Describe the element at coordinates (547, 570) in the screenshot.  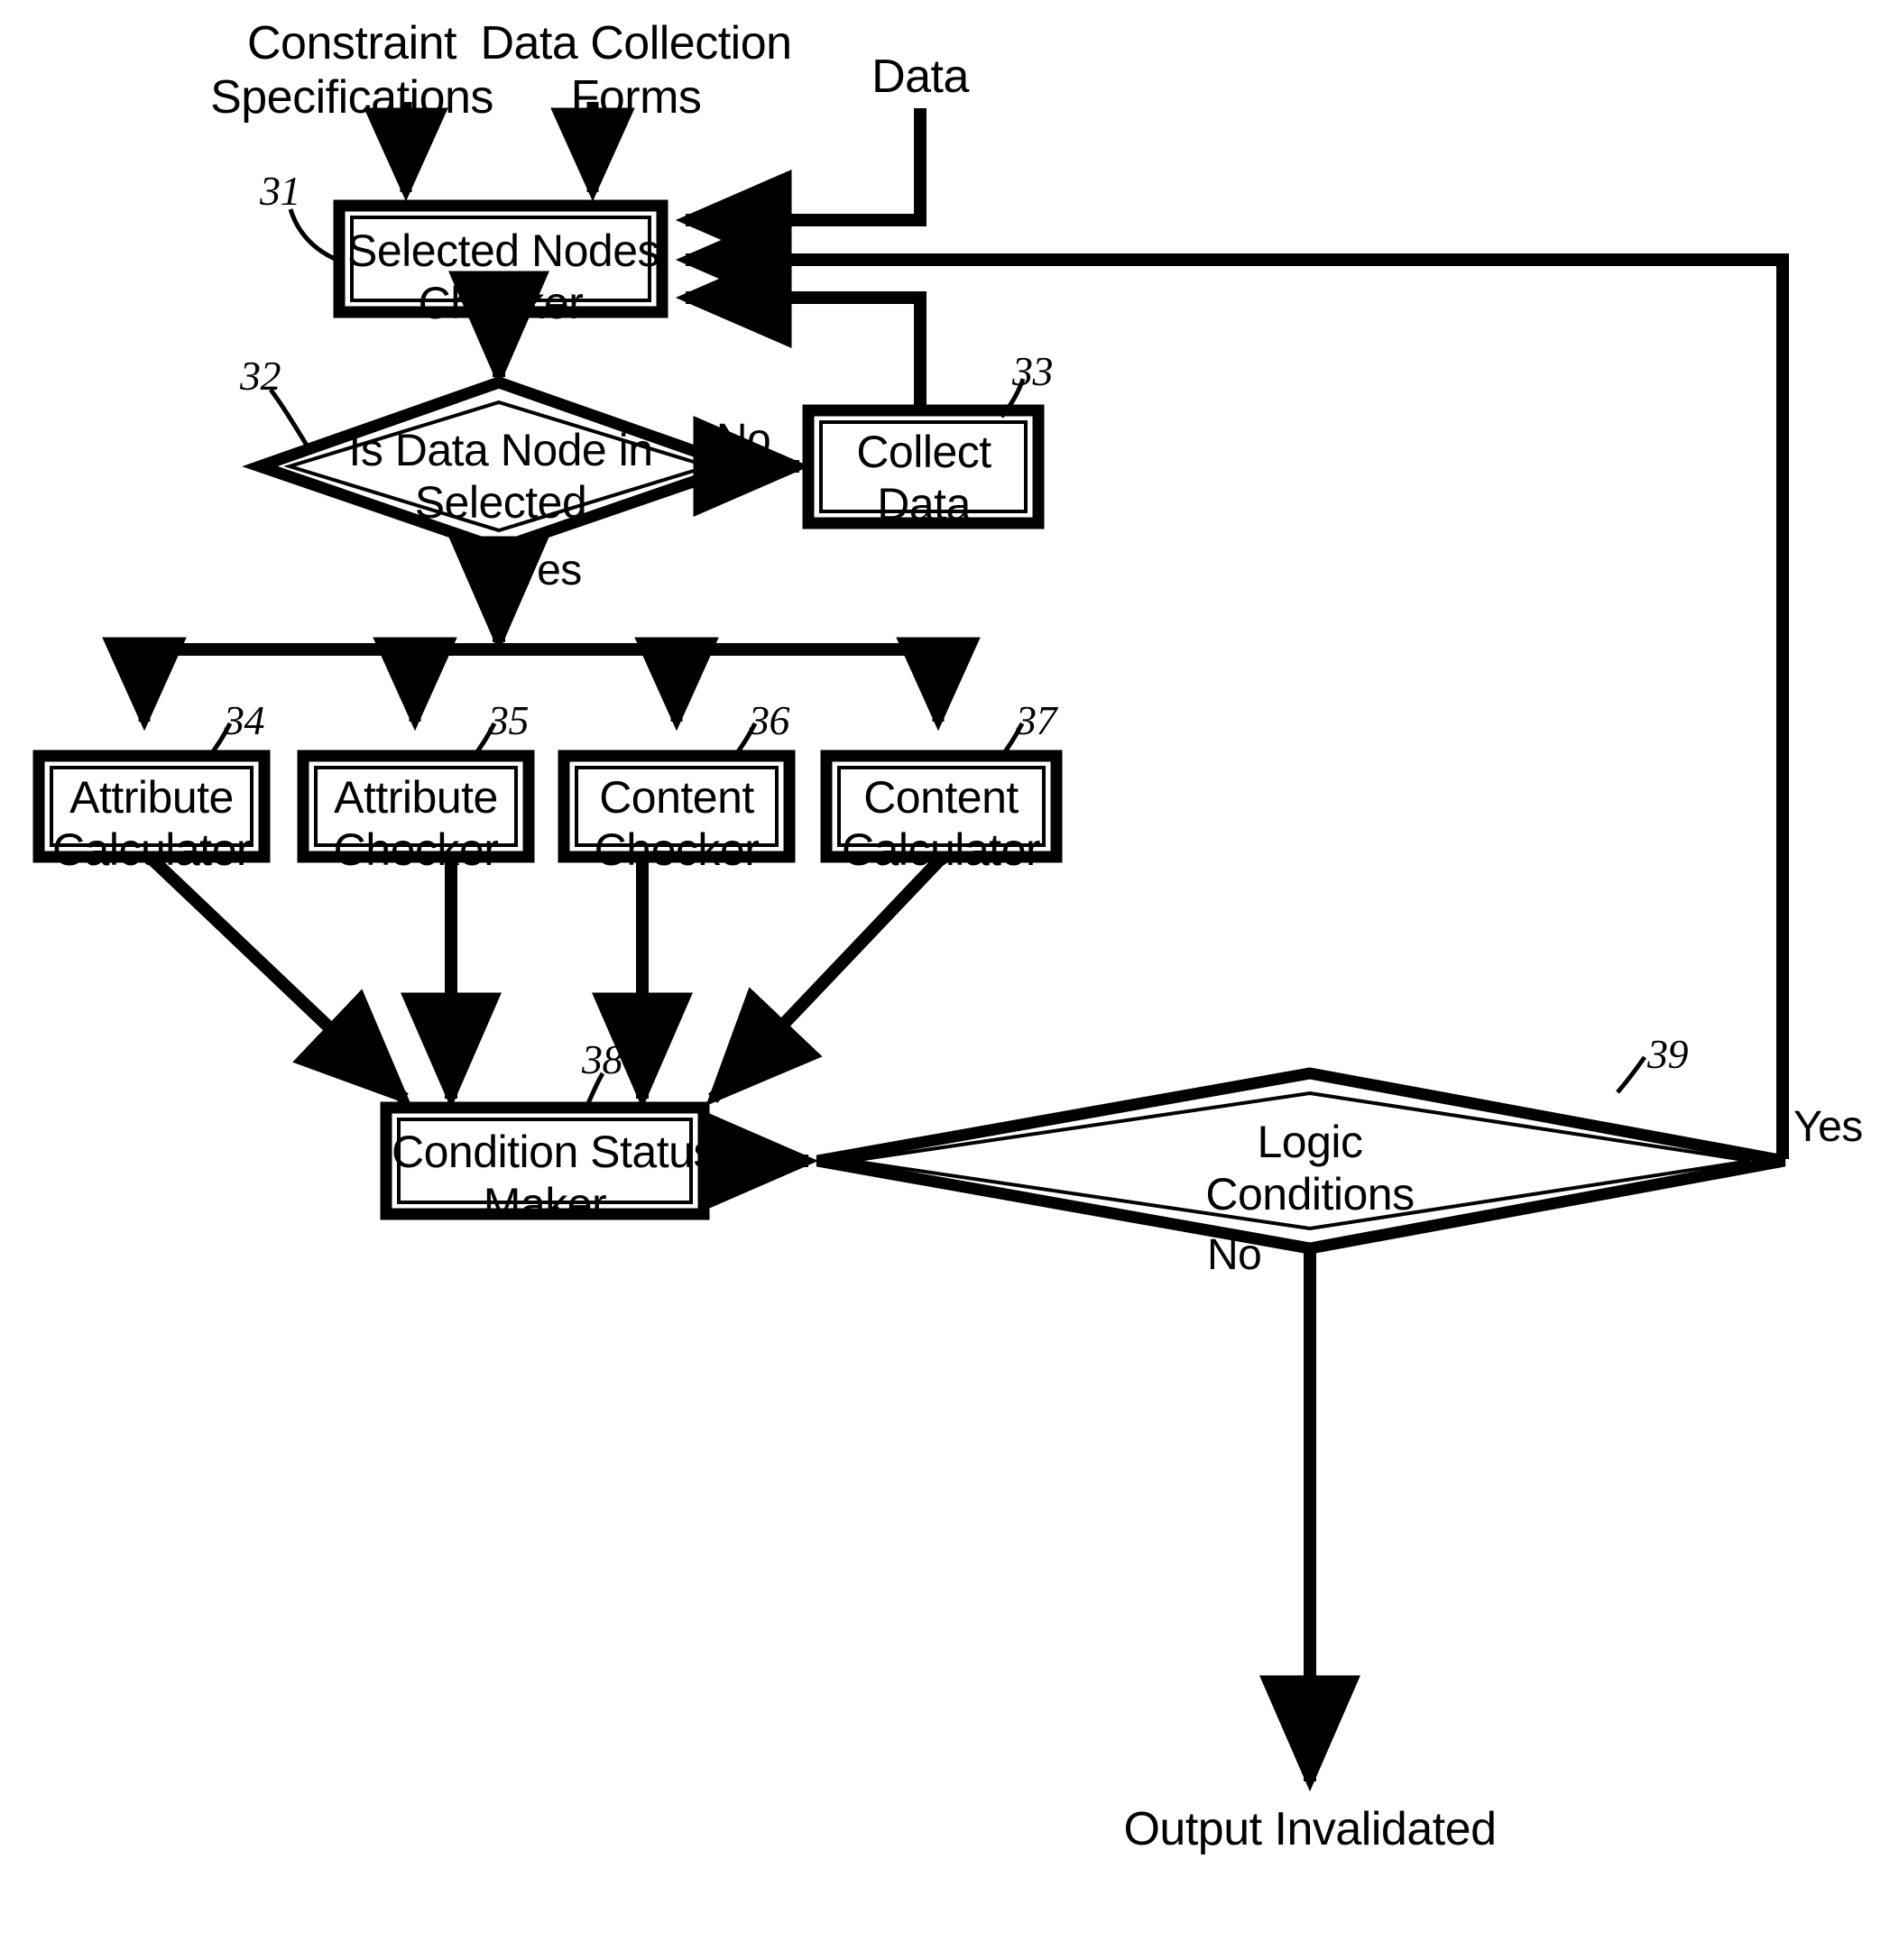
I see `edge-label-decision-yes: Yes` at that location.